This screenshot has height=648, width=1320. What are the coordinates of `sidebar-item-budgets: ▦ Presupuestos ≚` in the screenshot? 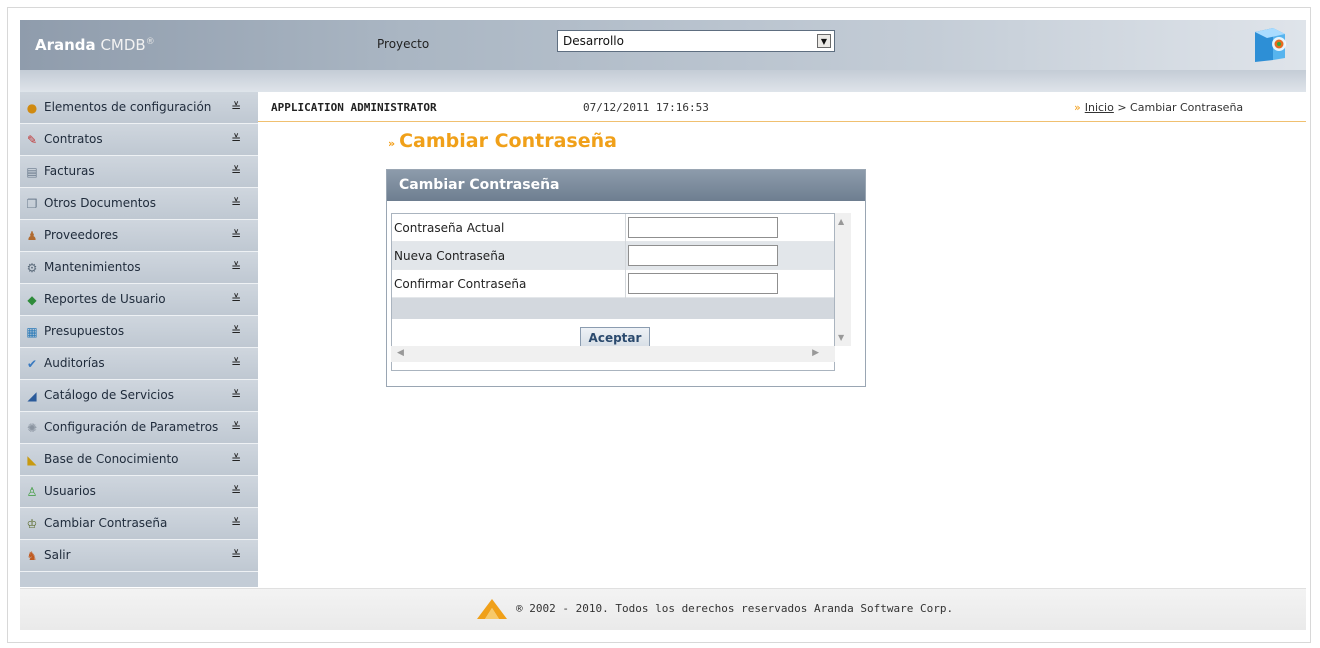 It's located at (139, 332).